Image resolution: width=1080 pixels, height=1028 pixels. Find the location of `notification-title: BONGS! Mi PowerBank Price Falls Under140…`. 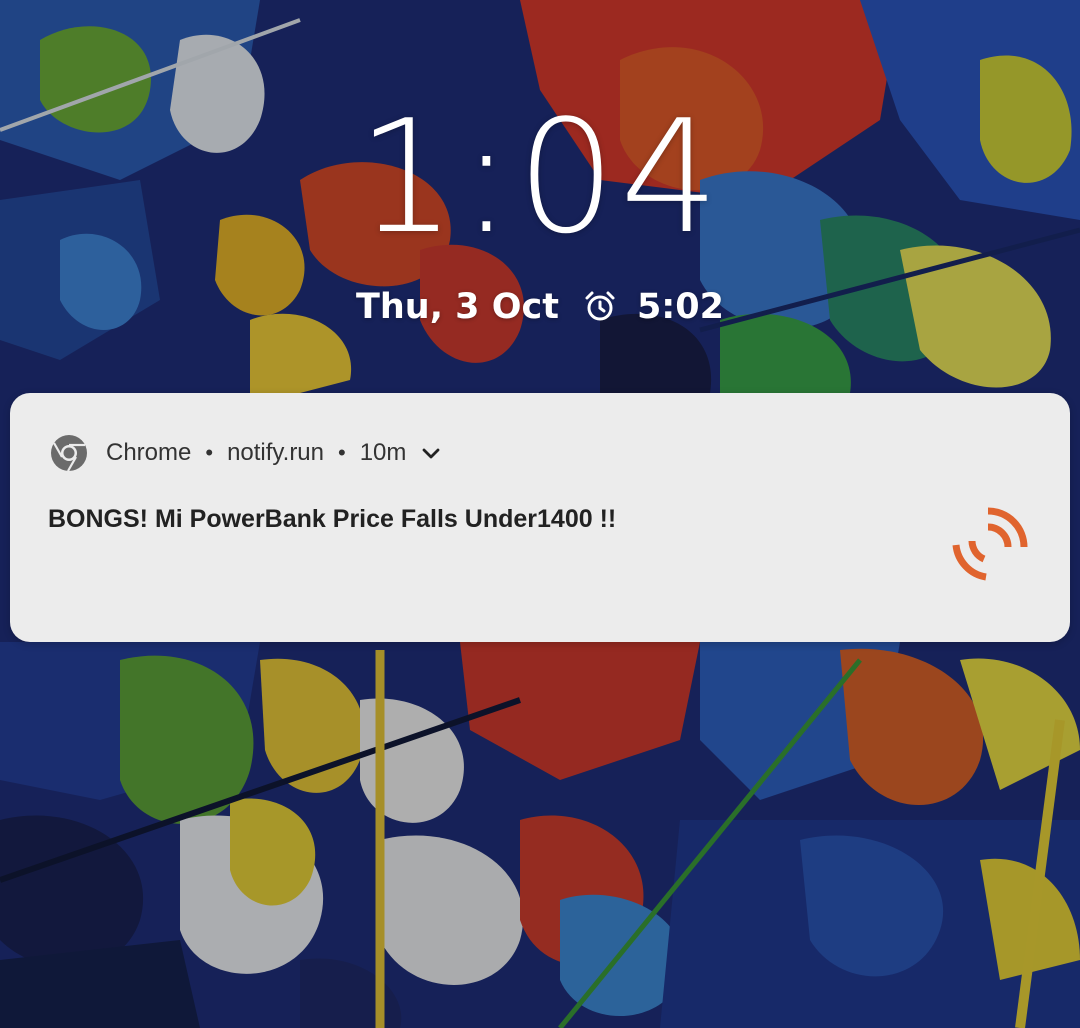

notification-title: BONGS! Mi PowerBank Price Falls Under140… is located at coordinates (332, 519).